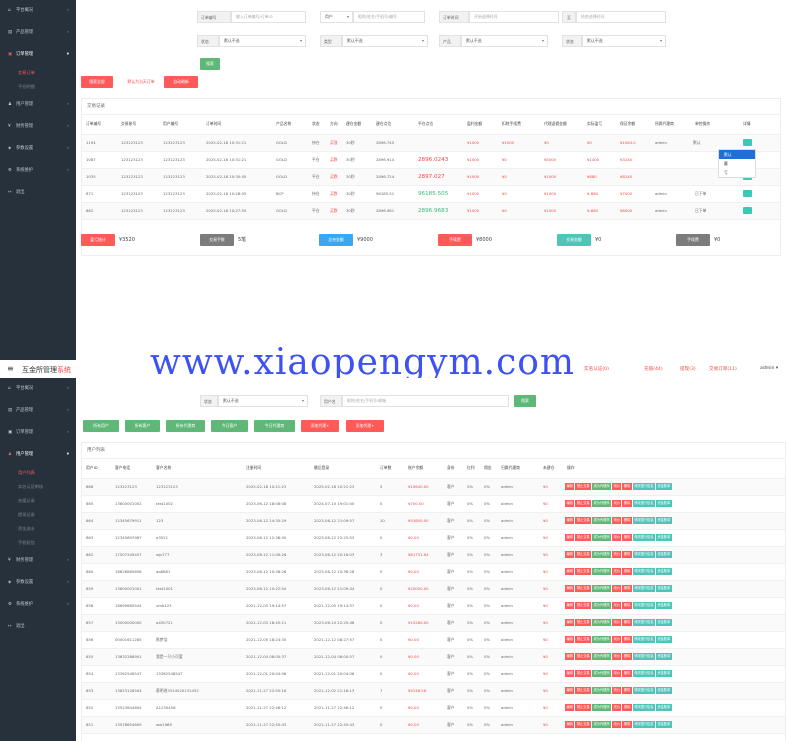 This screenshot has height=741, width=788. Describe the element at coordinates (653, 369) in the screenshot. I see `notification-tag: 充值(44)` at that location.